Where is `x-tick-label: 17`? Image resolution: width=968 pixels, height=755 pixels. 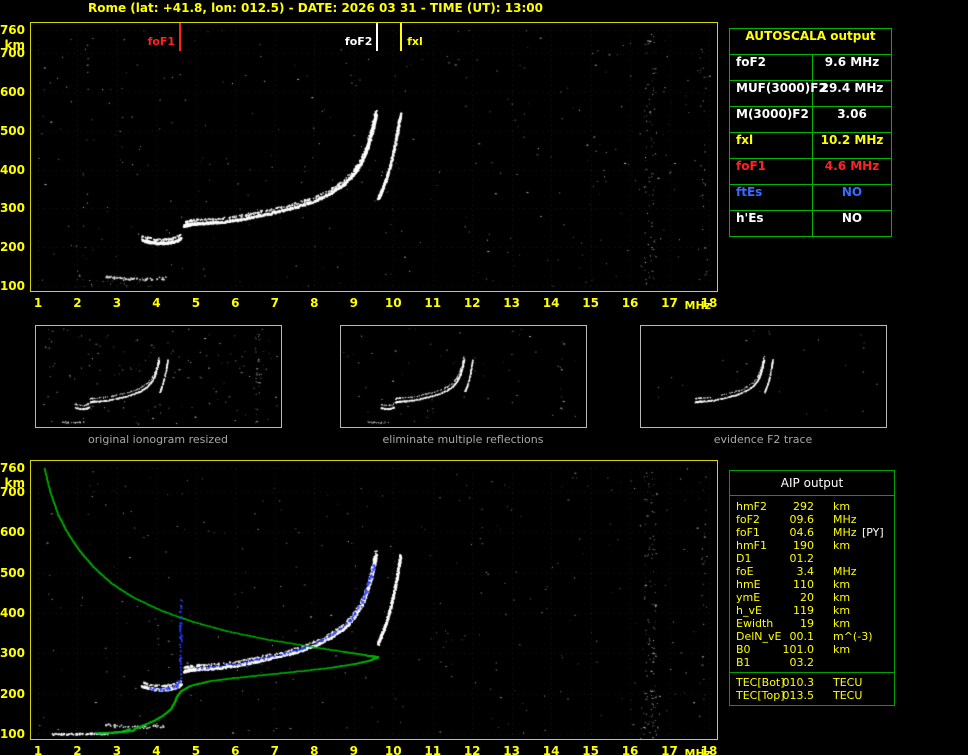 x-tick-label: 17 is located at coordinates (669, 749).